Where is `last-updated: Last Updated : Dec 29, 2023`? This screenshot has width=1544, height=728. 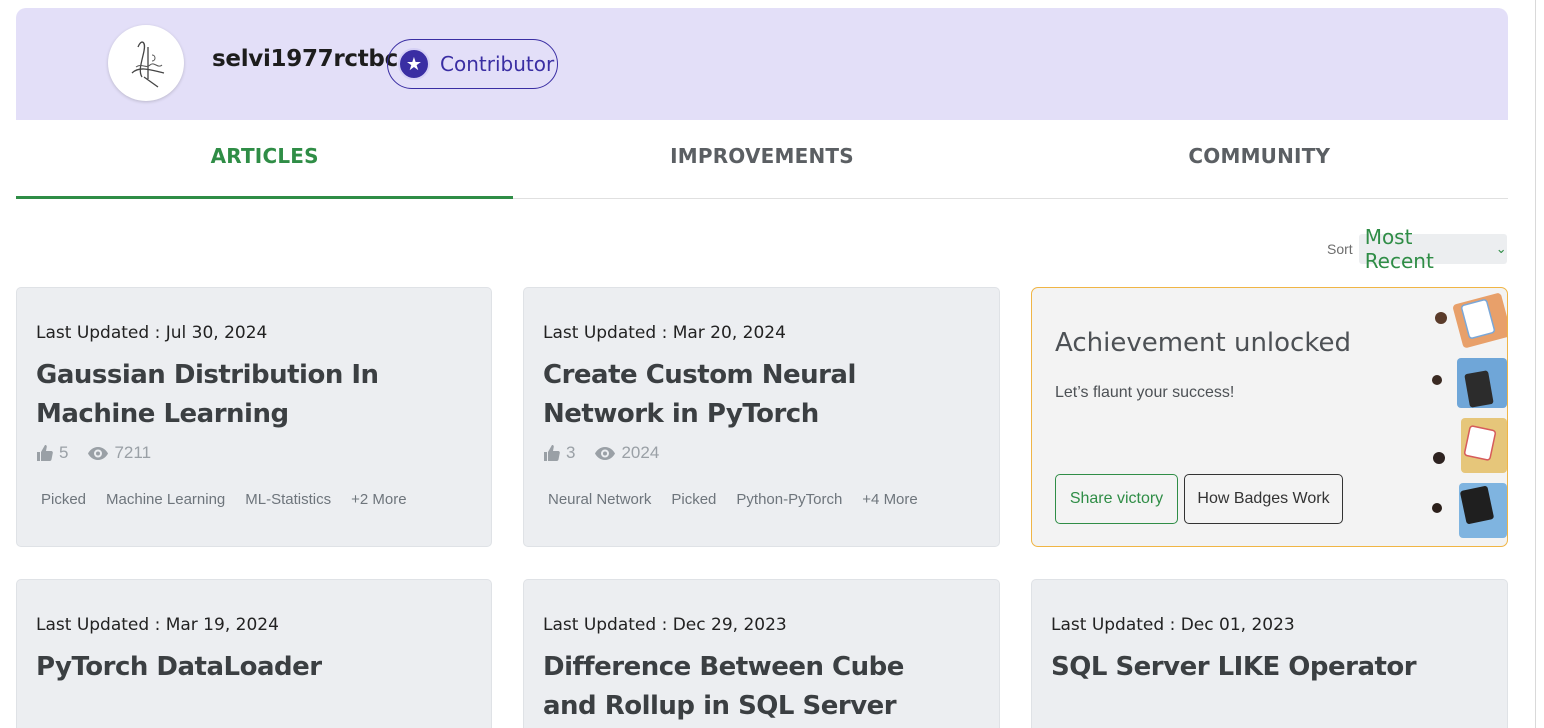 last-updated: Last Updated : Dec 29, 2023 is located at coordinates (665, 625).